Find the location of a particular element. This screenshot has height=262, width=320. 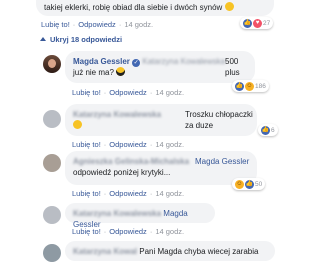

top-comment-actions: Lubię to! · Odpowiedz · 14 godz. is located at coordinates (97, 24).